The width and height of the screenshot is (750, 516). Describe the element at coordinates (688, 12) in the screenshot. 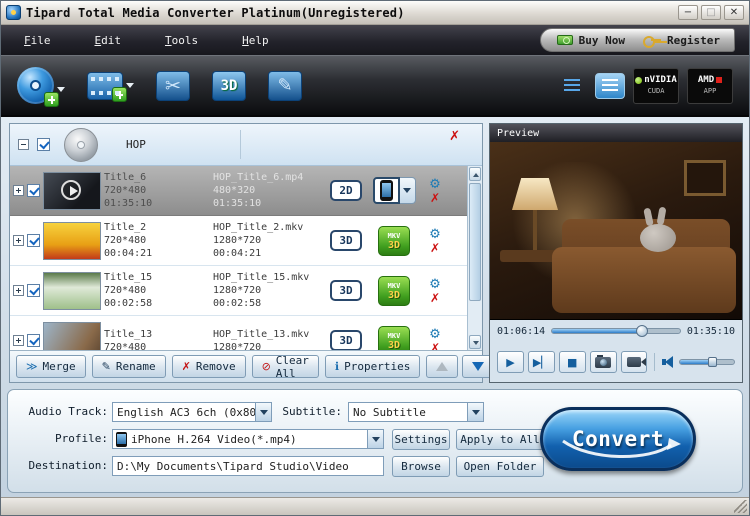

I see `minimize-button: −` at that location.